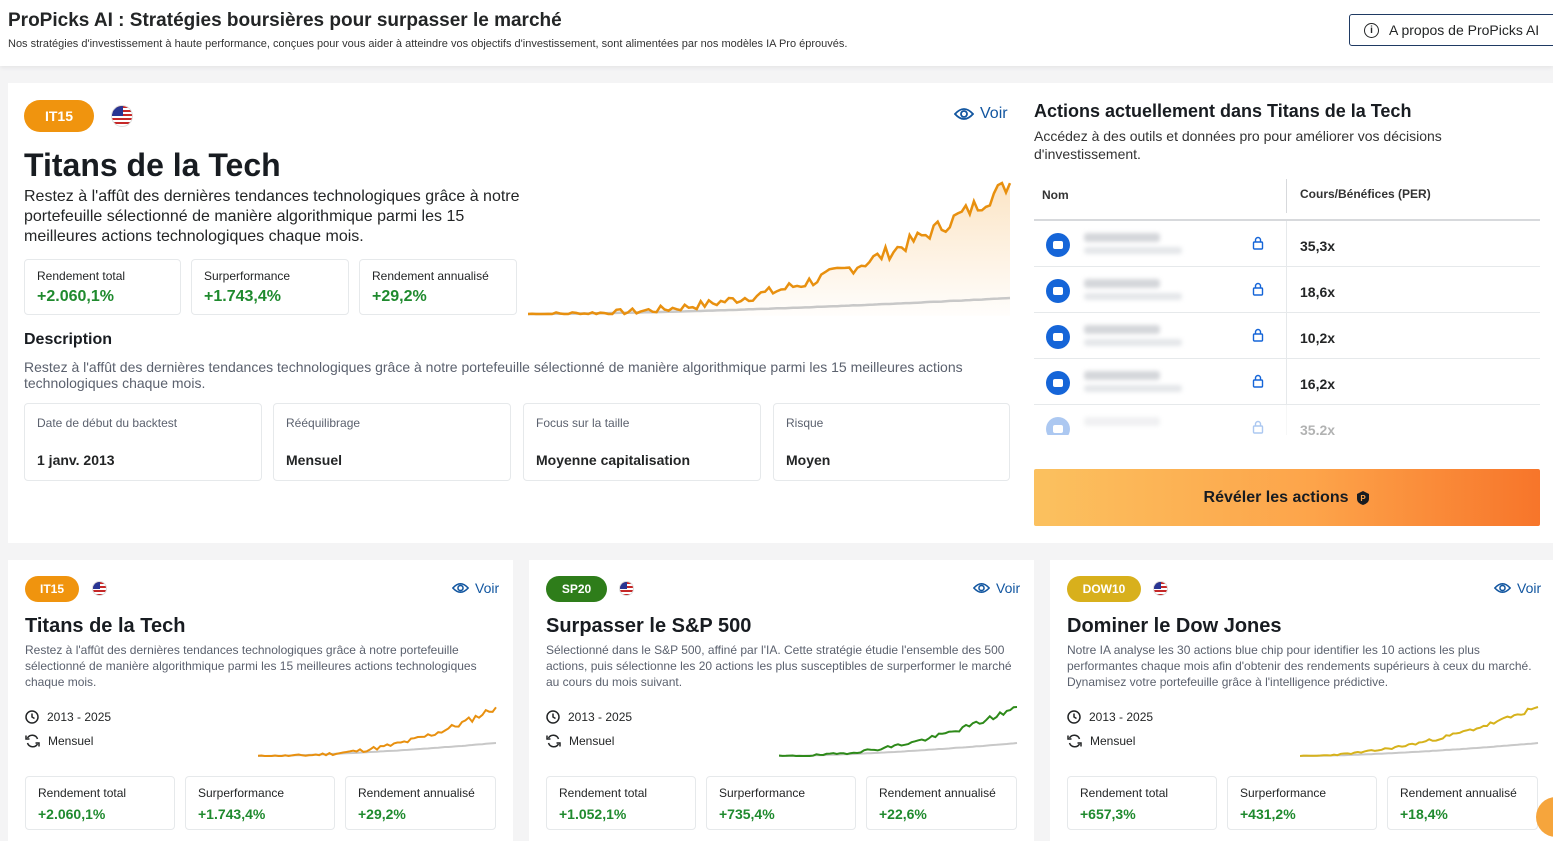 Image resolution: width=1553 pixels, height=841 pixels. I want to click on info-label: Risque, so click(805, 423).